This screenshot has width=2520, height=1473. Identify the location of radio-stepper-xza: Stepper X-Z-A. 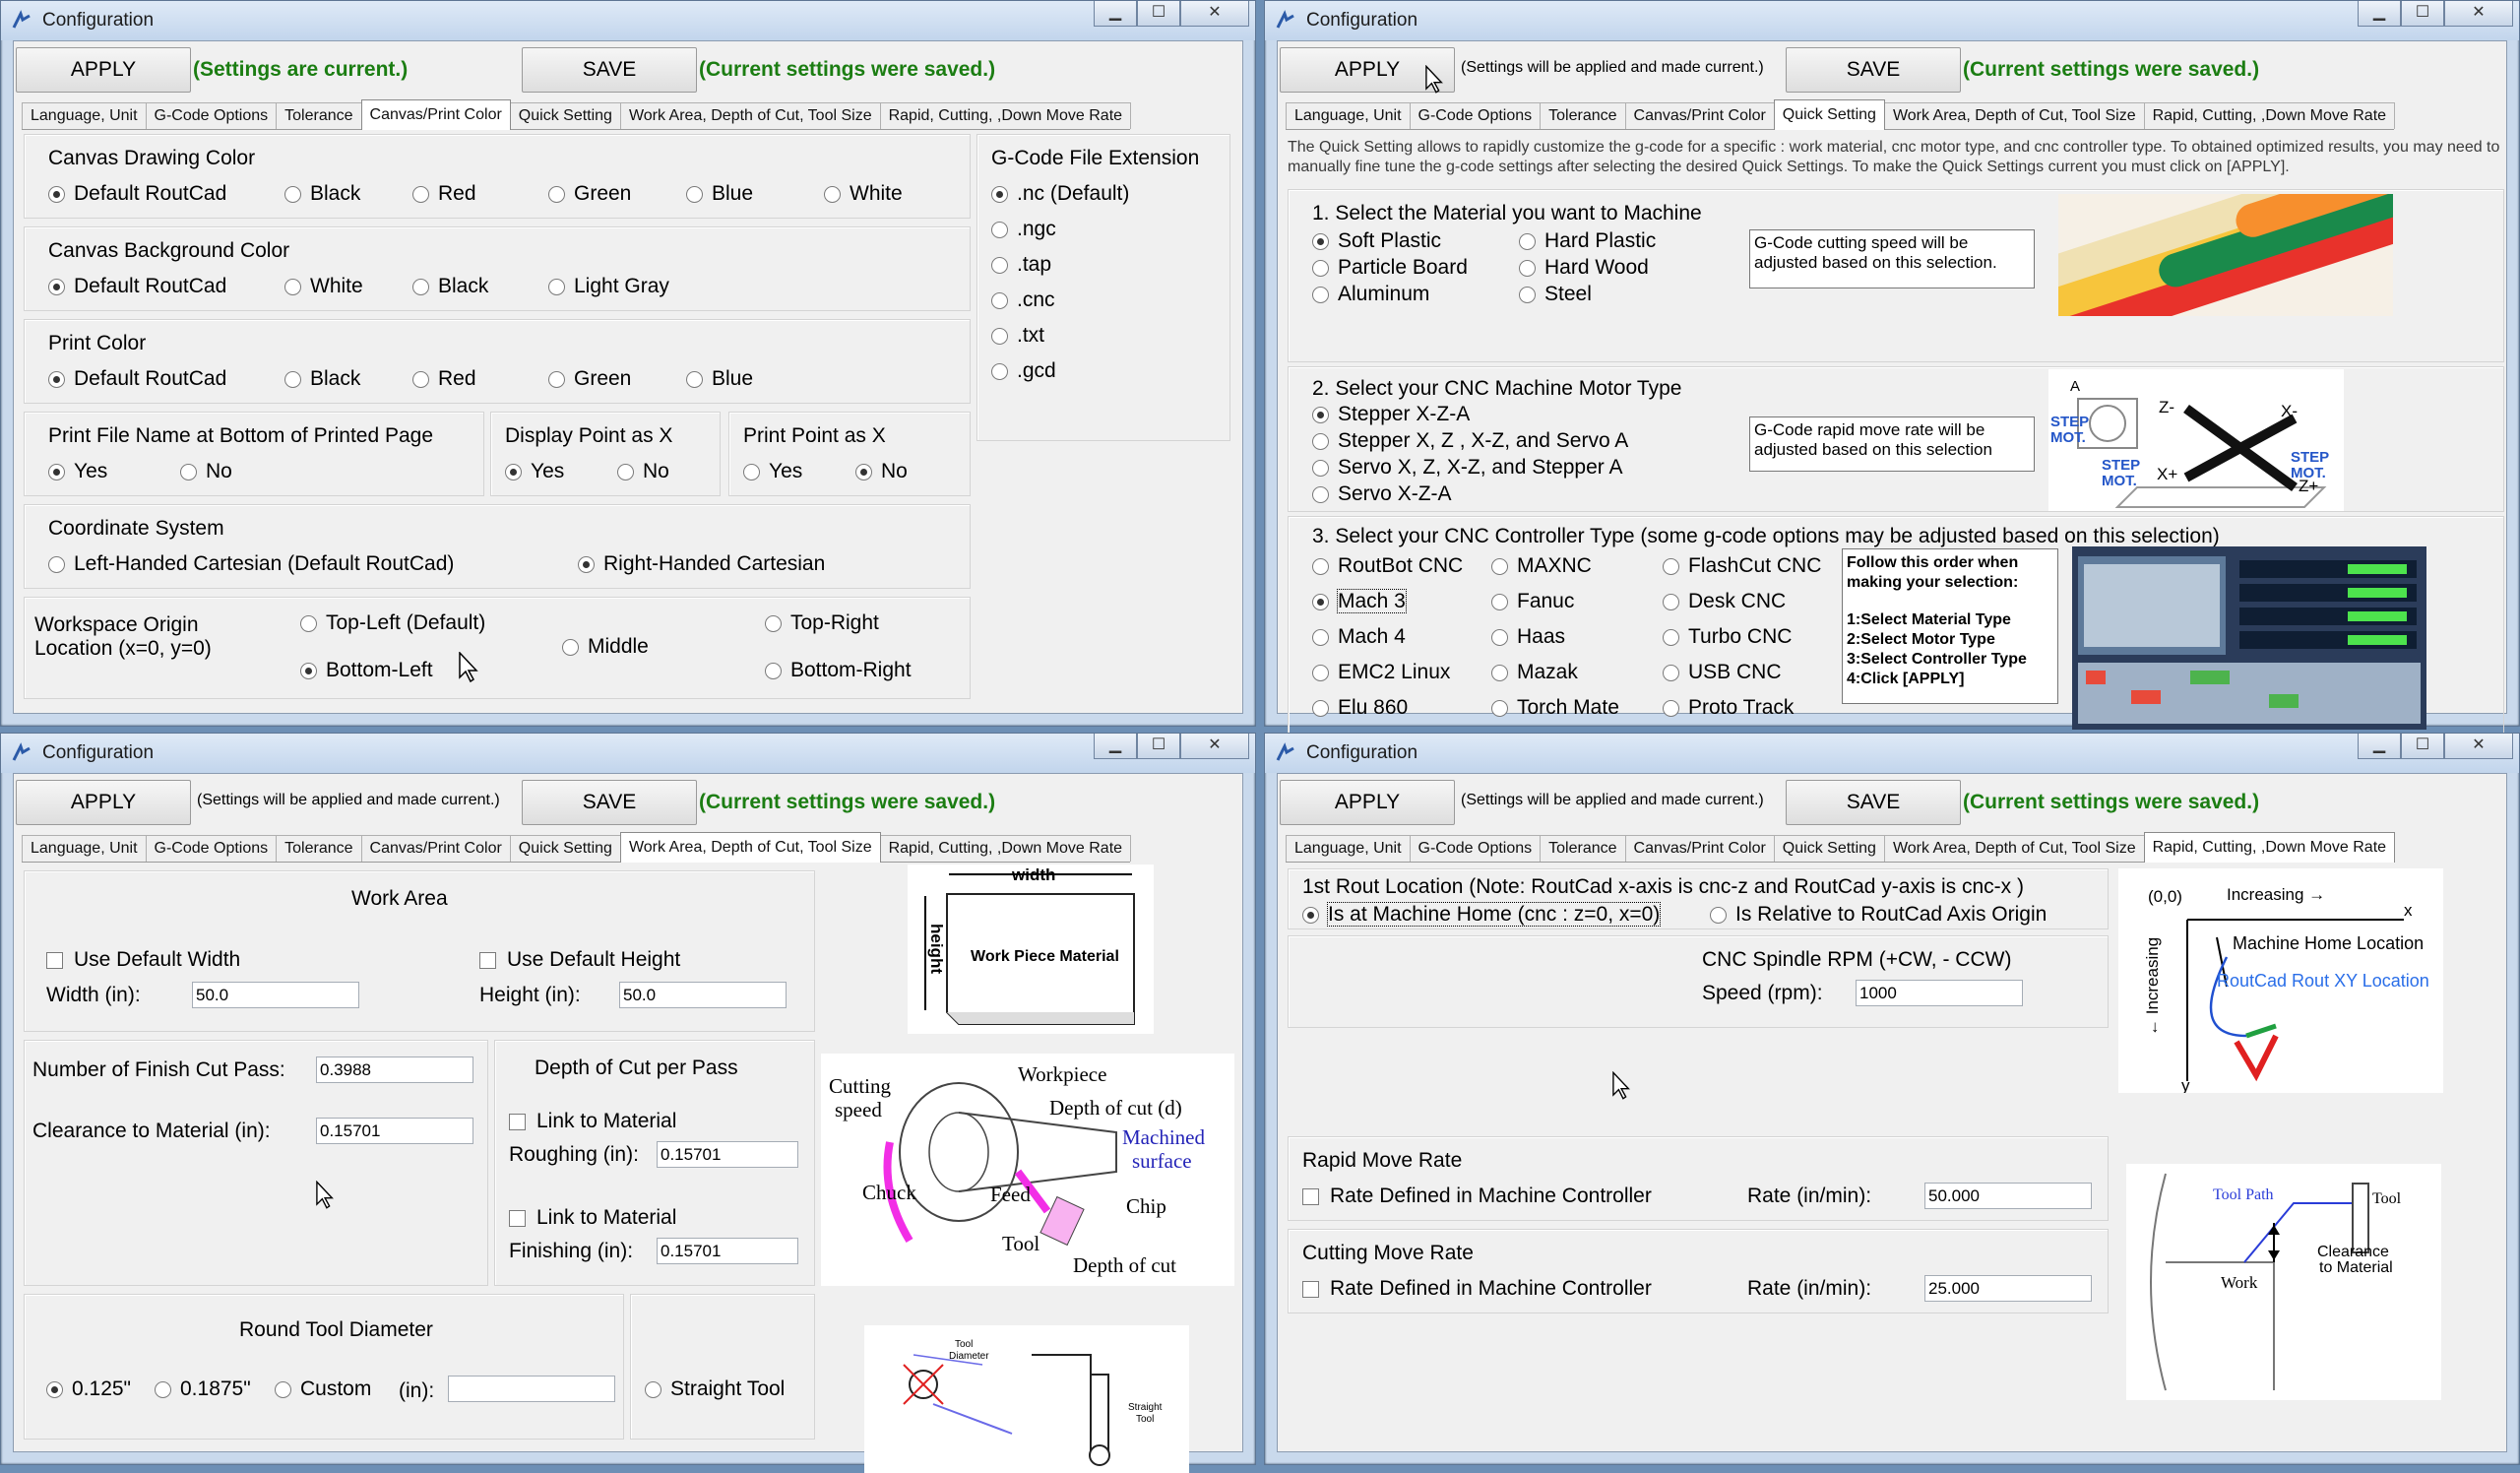
(1391, 414).